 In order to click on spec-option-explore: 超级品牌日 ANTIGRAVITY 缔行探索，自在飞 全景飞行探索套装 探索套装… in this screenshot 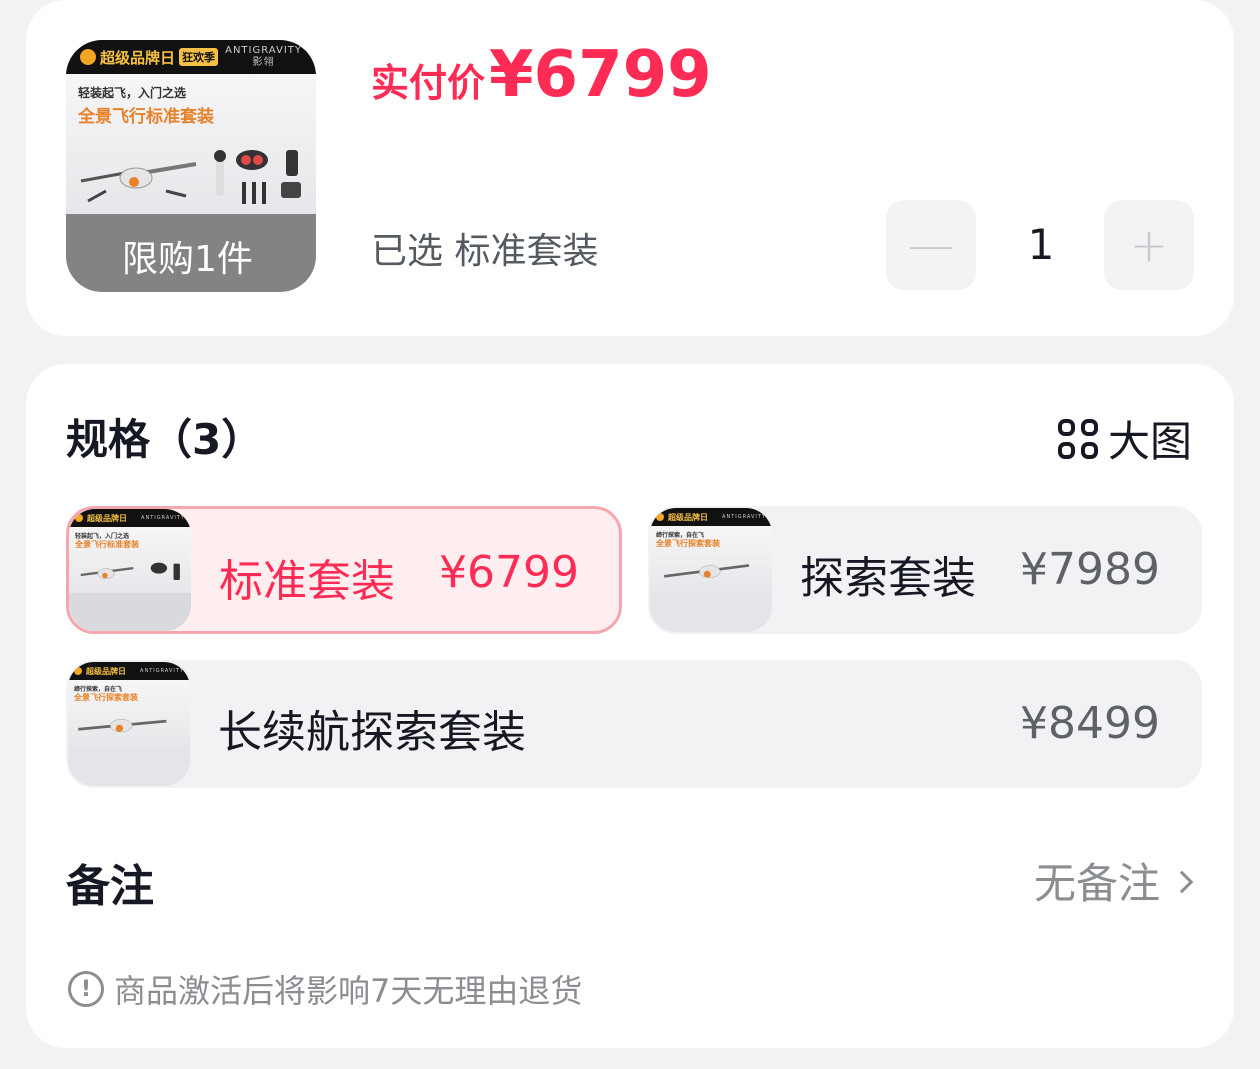, I will do `click(925, 570)`.